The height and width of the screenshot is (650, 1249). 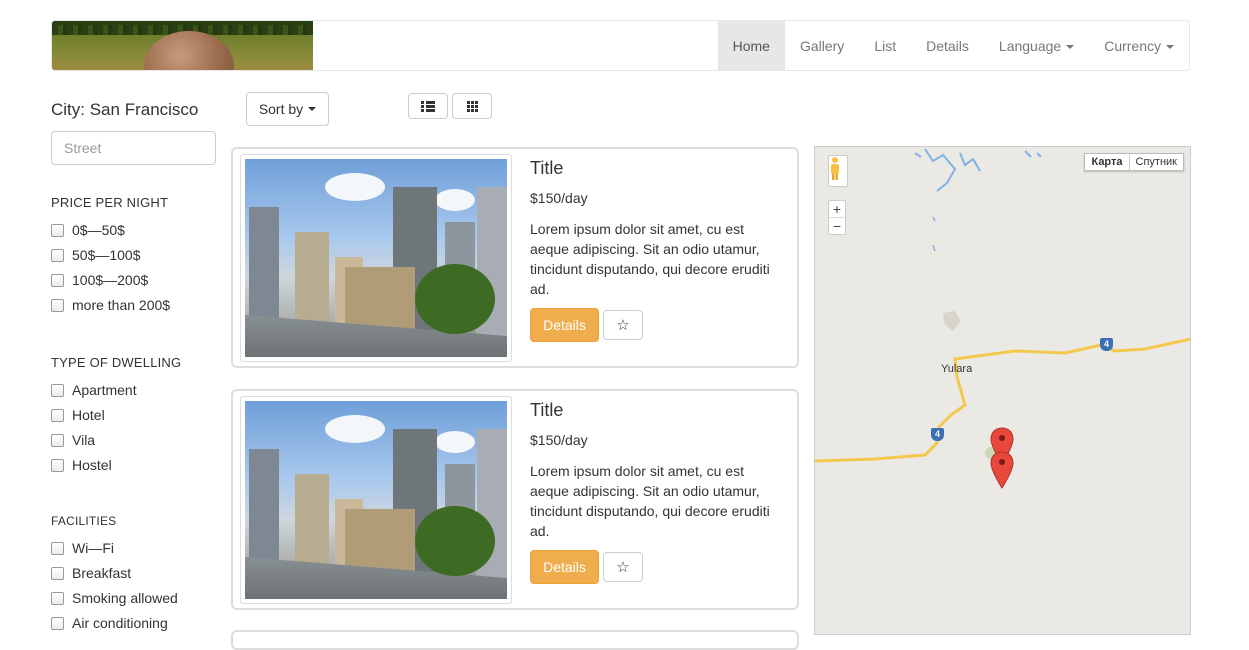 I want to click on nav-gallery-label: Gallery, so click(x=822, y=46).